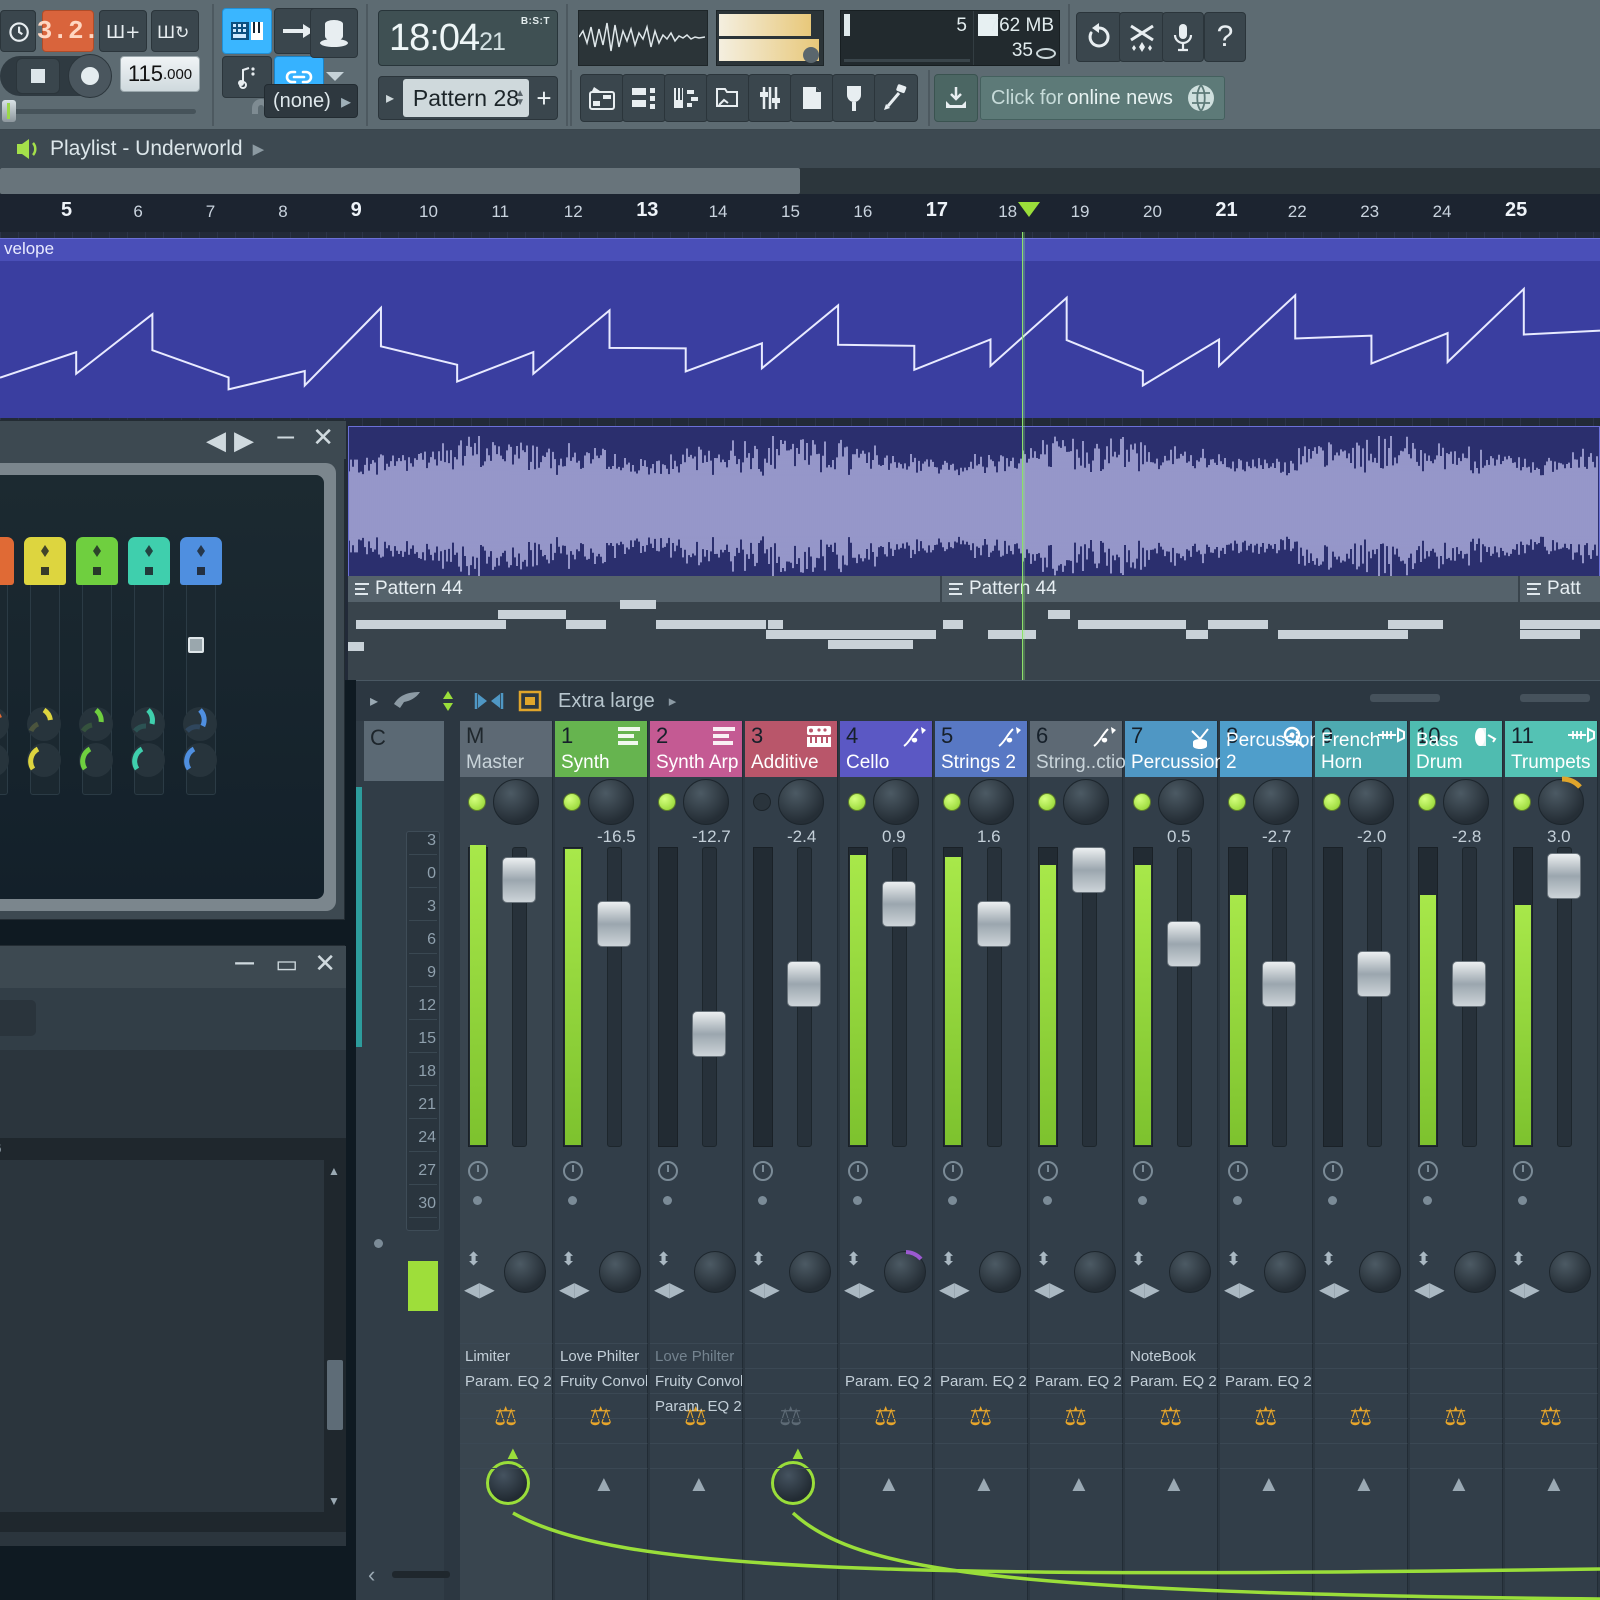 This screenshot has height=1600, width=1600. Describe the element at coordinates (175, 31) in the screenshot. I see `loop-record-icon: Ш↻` at that location.